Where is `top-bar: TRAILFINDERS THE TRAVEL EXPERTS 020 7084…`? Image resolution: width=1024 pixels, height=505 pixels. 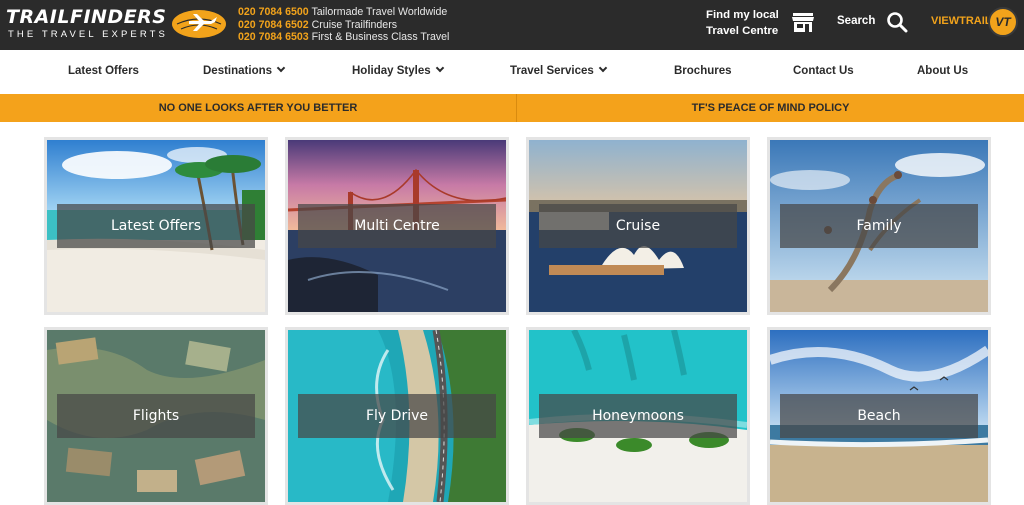 top-bar: TRAILFINDERS THE TRAVEL EXPERTS 020 7084… is located at coordinates (512, 25).